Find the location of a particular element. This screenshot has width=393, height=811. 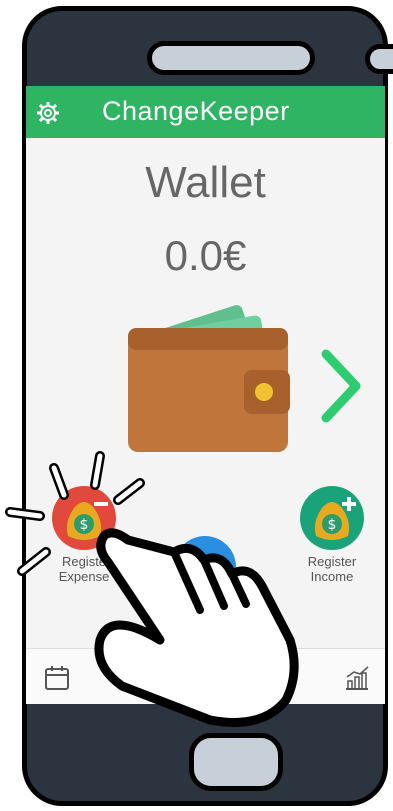

gear-icon is located at coordinates (48, 113).